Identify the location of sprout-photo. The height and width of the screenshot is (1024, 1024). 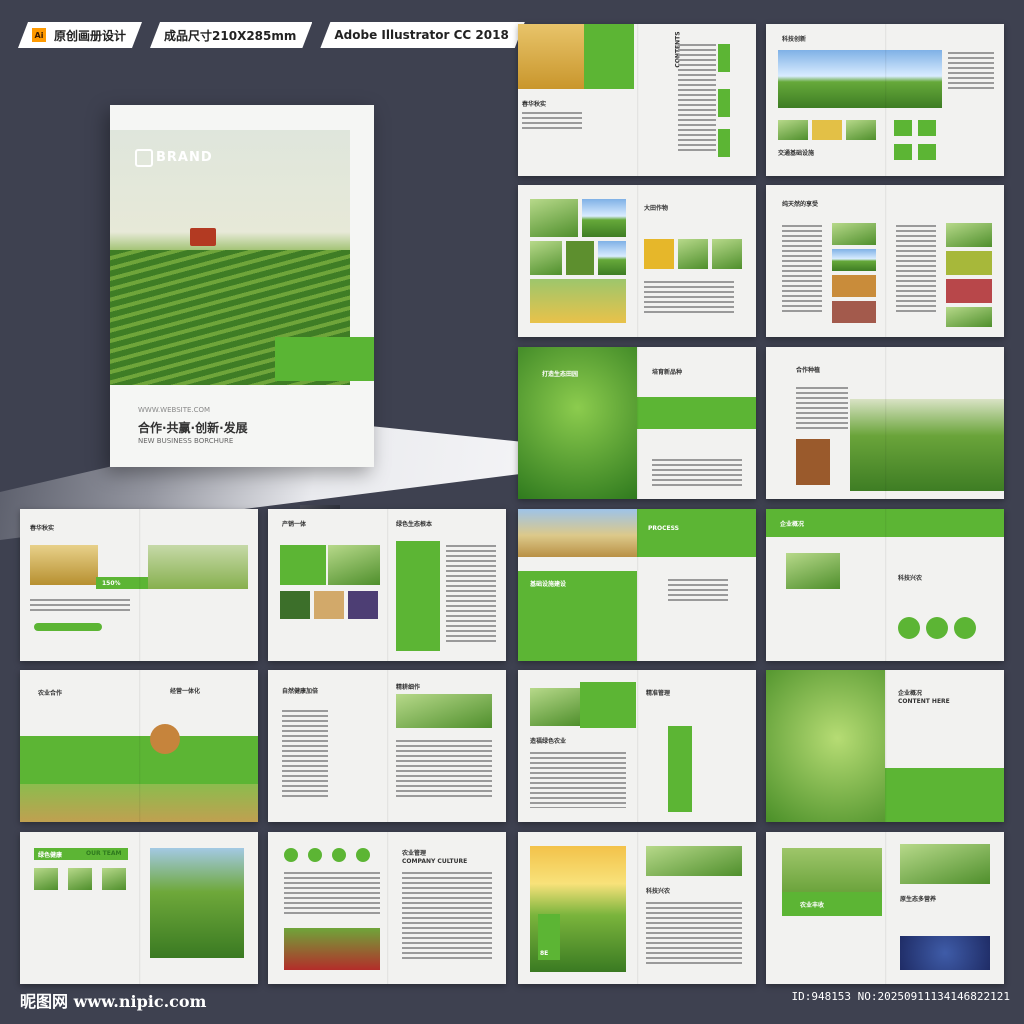
(825, 746).